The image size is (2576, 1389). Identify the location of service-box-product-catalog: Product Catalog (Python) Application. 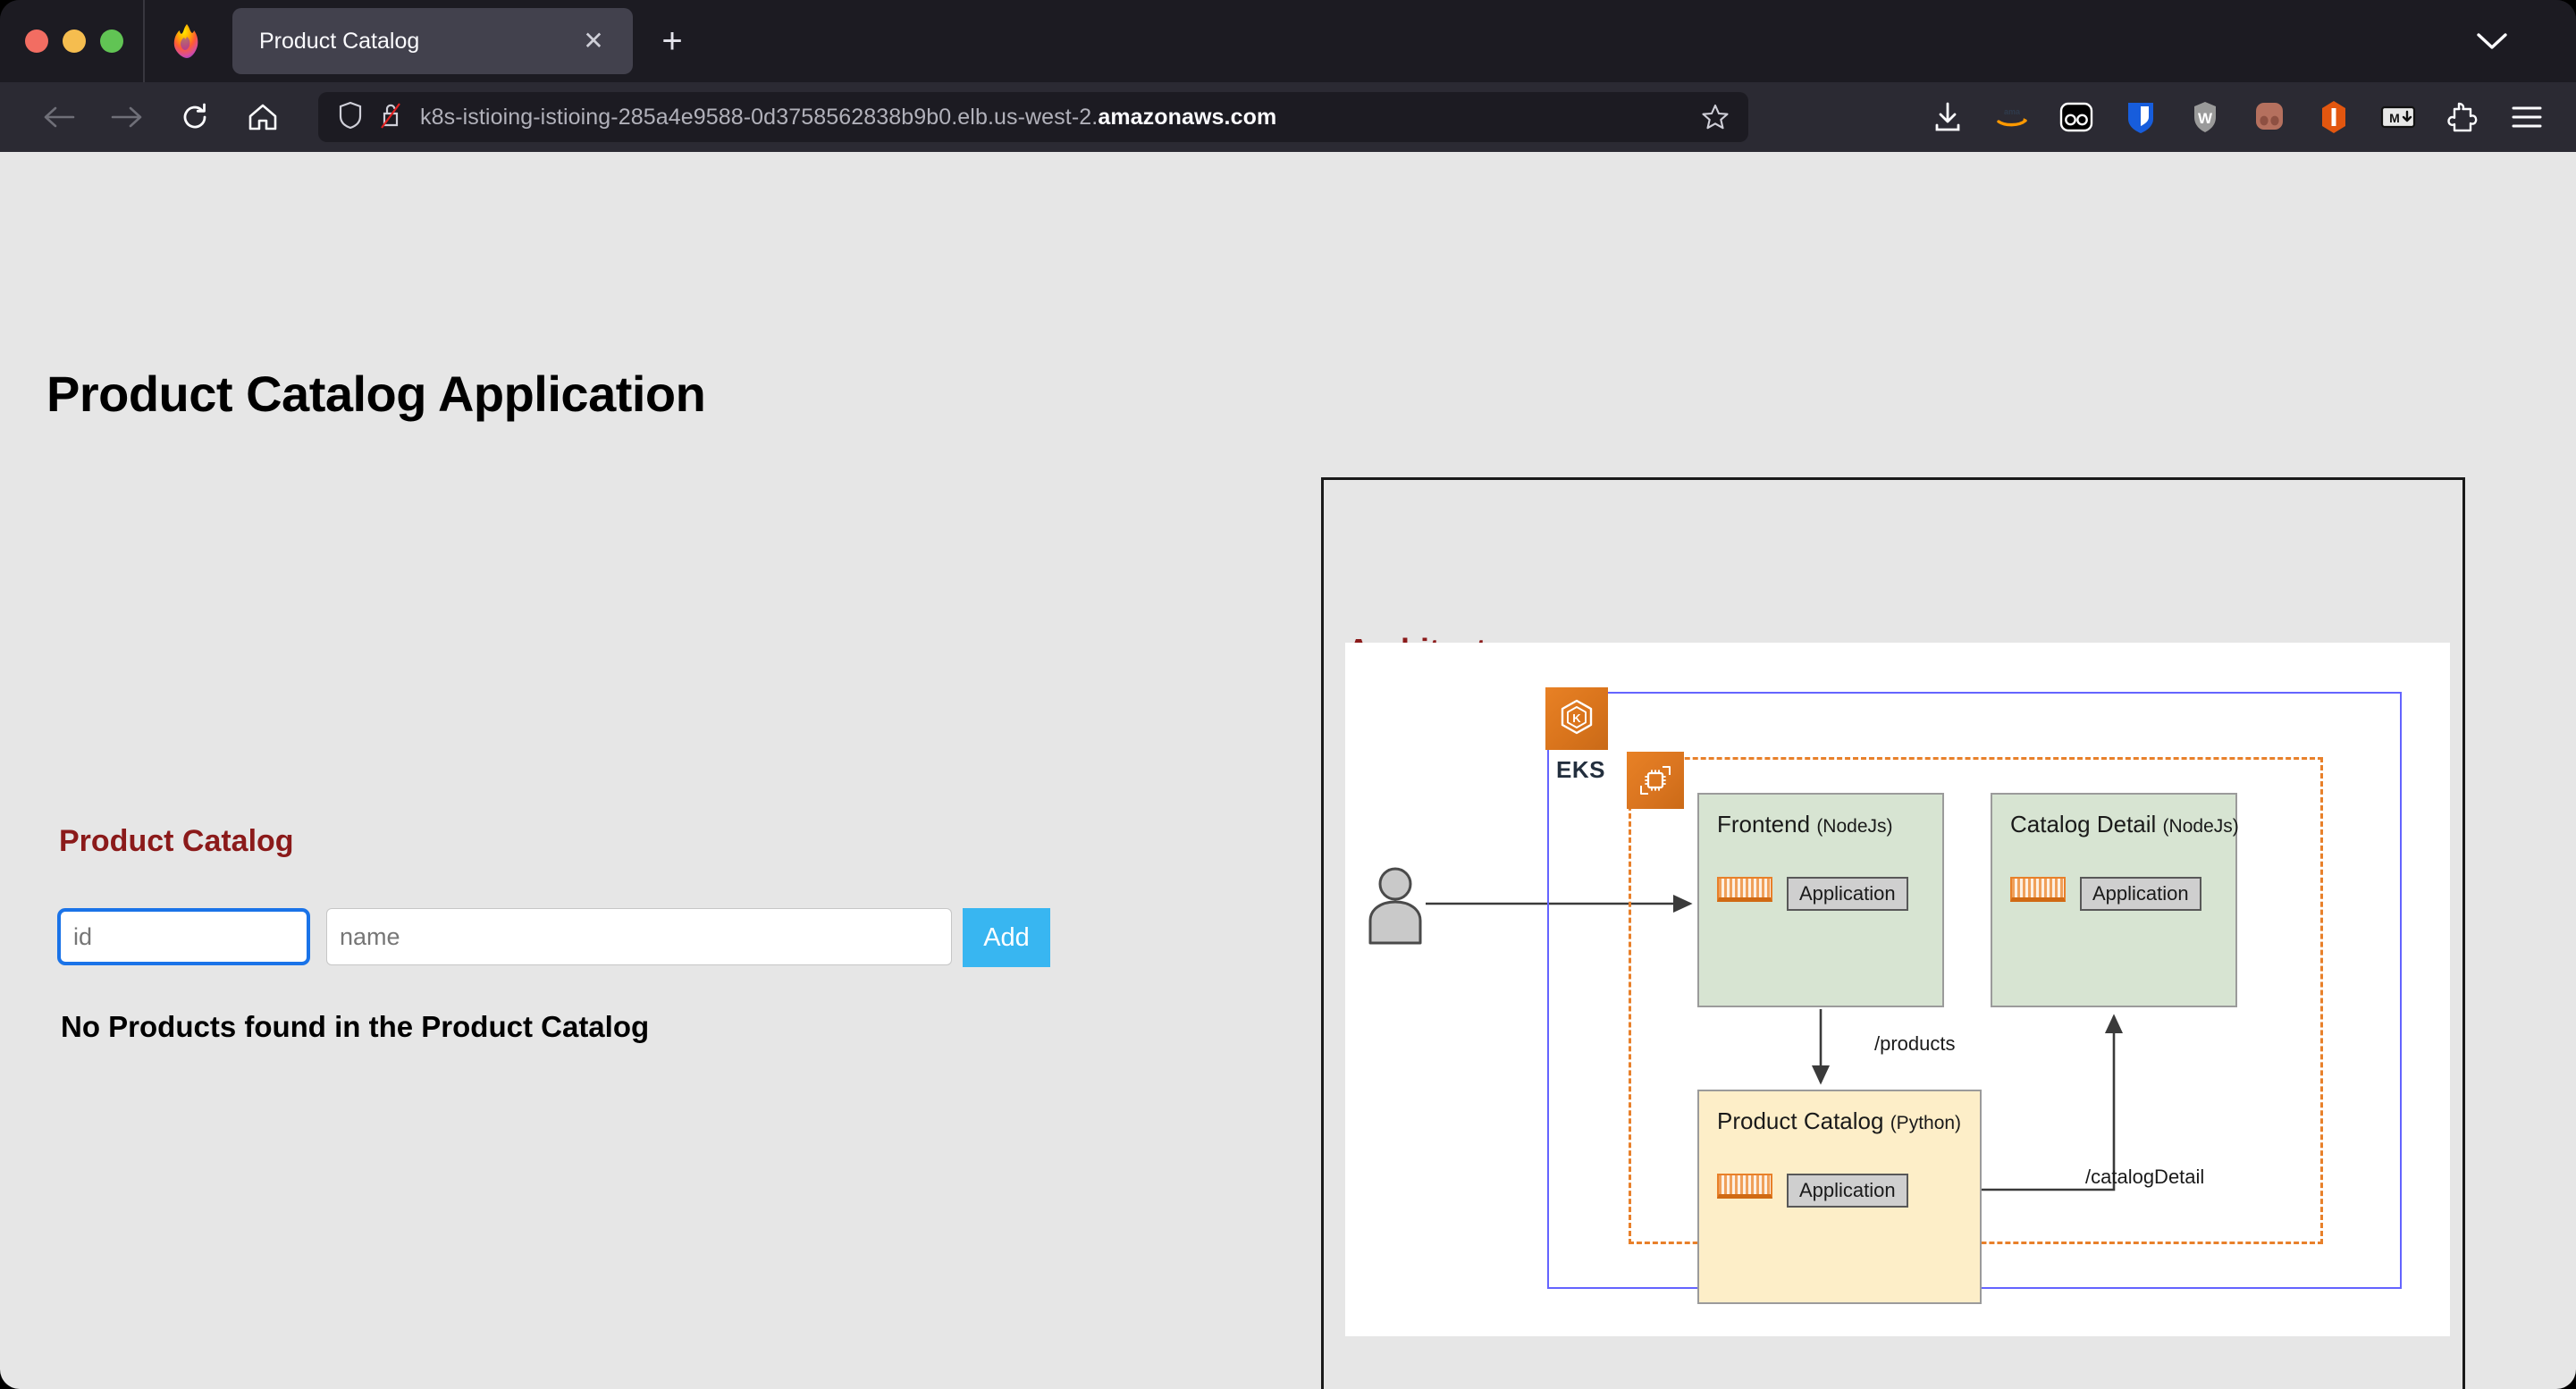
(1839, 1197).